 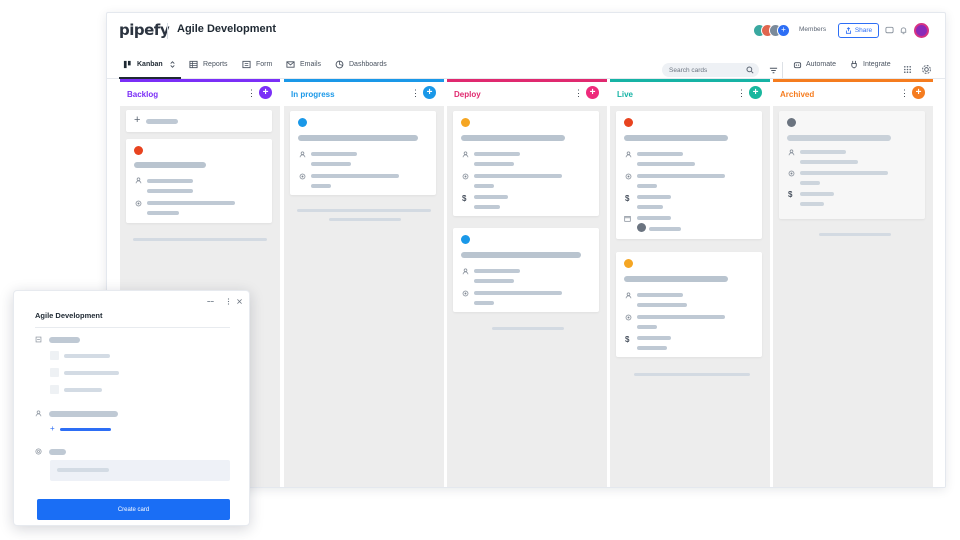 What do you see at coordinates (625, 94) in the screenshot?
I see `phase-title: Live` at bounding box center [625, 94].